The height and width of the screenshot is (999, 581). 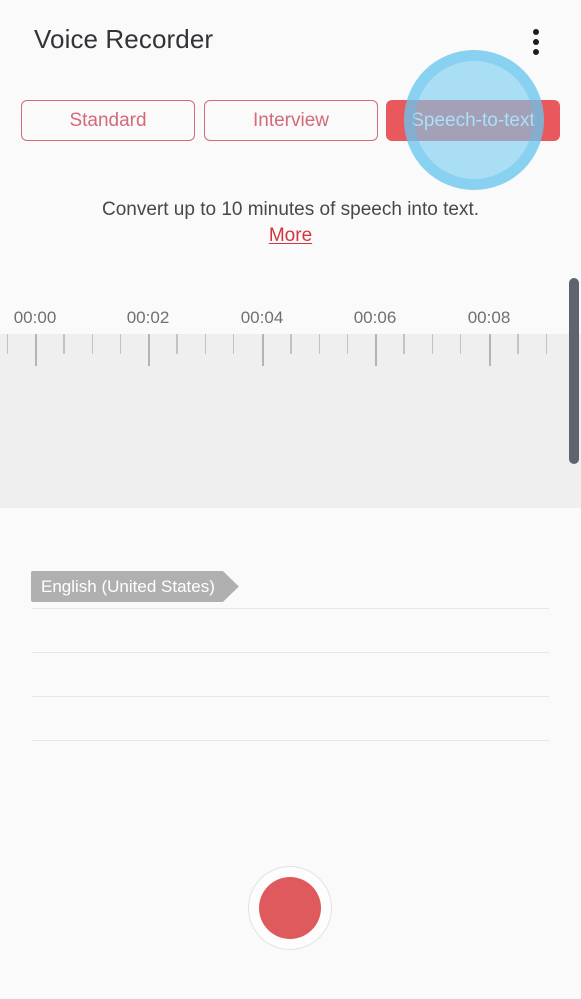 I want to click on recording-mode-tabs: Standard Interview Speech-to-text, so click(x=290, y=120).